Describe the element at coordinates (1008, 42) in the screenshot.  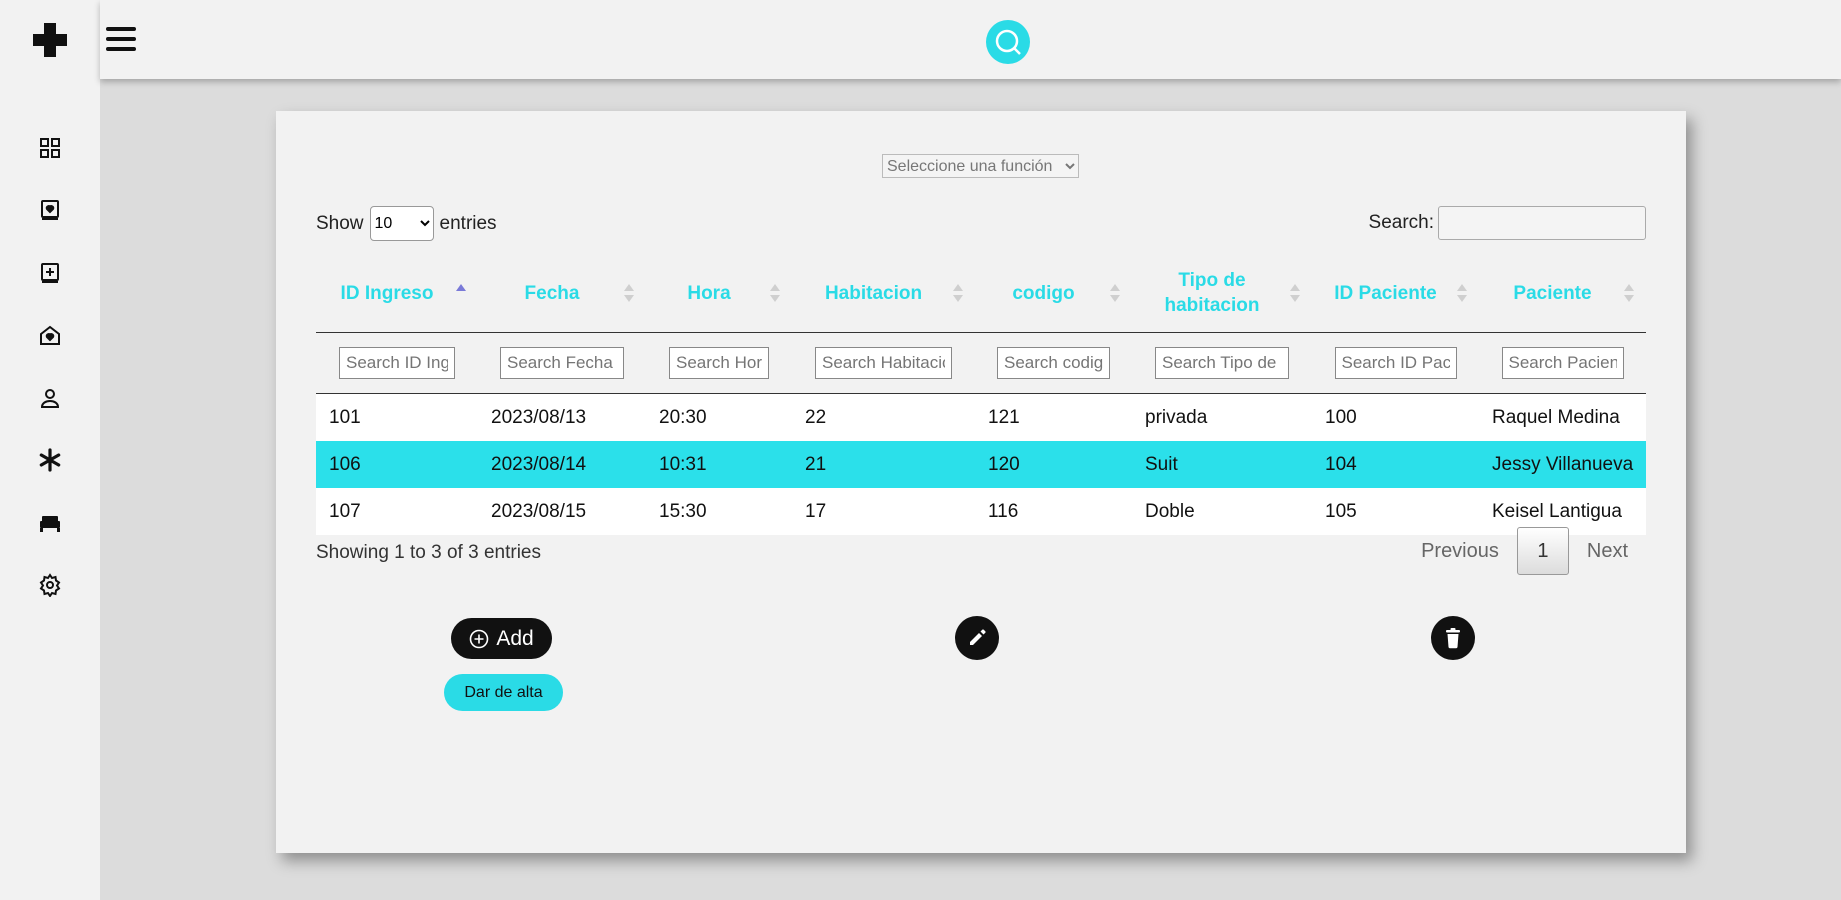
I see `search-icon` at that location.